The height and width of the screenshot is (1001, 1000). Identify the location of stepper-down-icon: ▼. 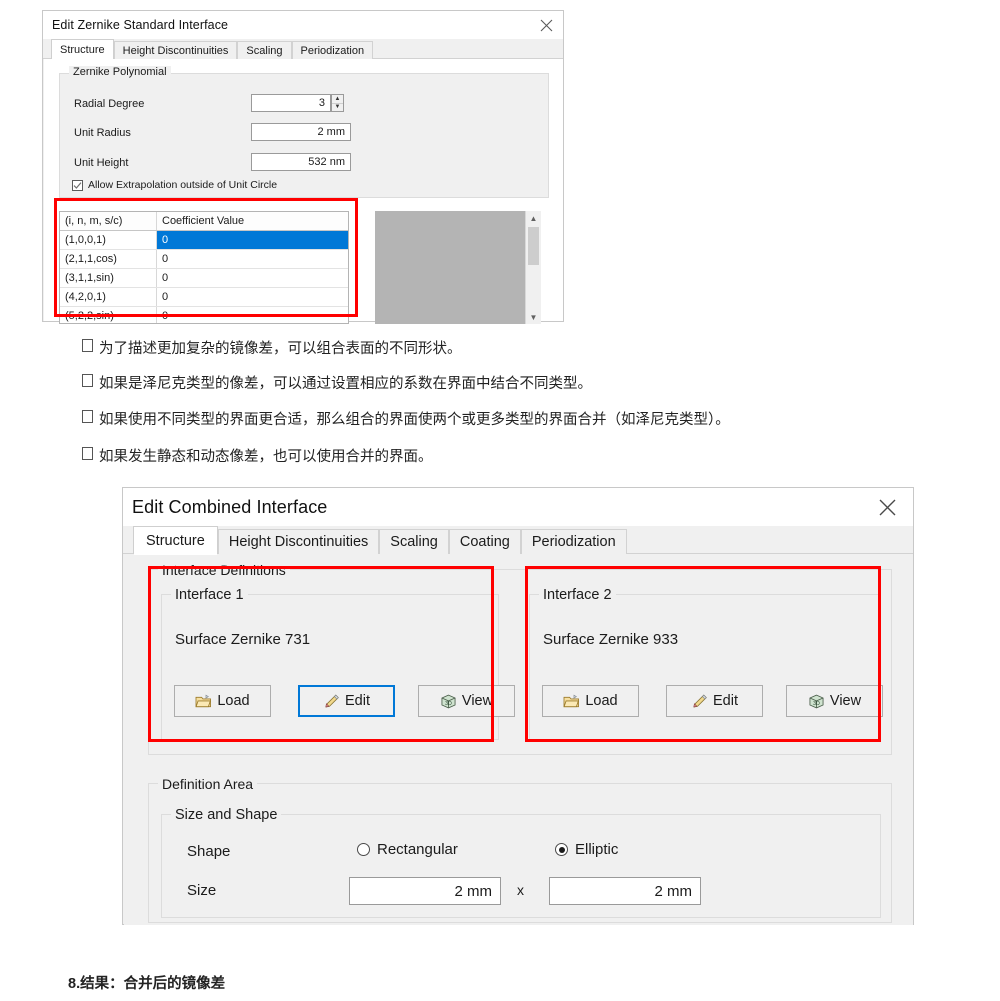
(337, 108).